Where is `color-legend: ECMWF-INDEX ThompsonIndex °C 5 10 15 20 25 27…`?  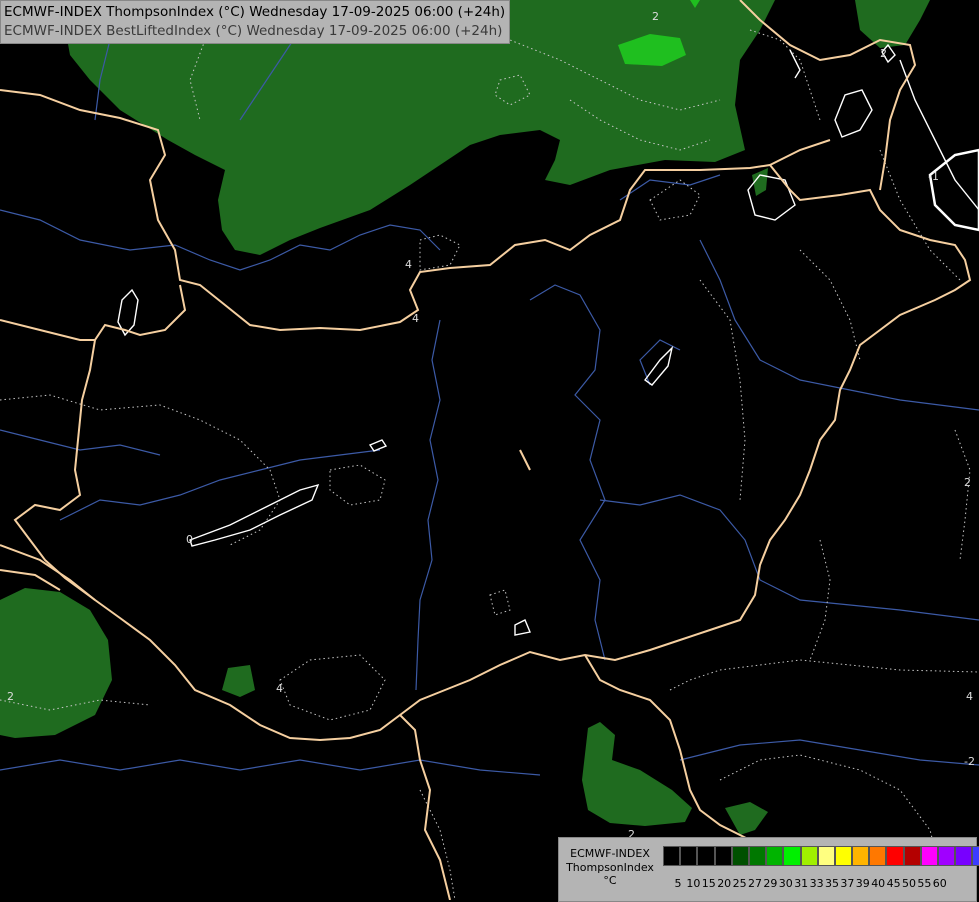
color-legend: ECMWF-INDEX ThompsonIndex °C 5 10 15 20 25 27… is located at coordinates (768, 869).